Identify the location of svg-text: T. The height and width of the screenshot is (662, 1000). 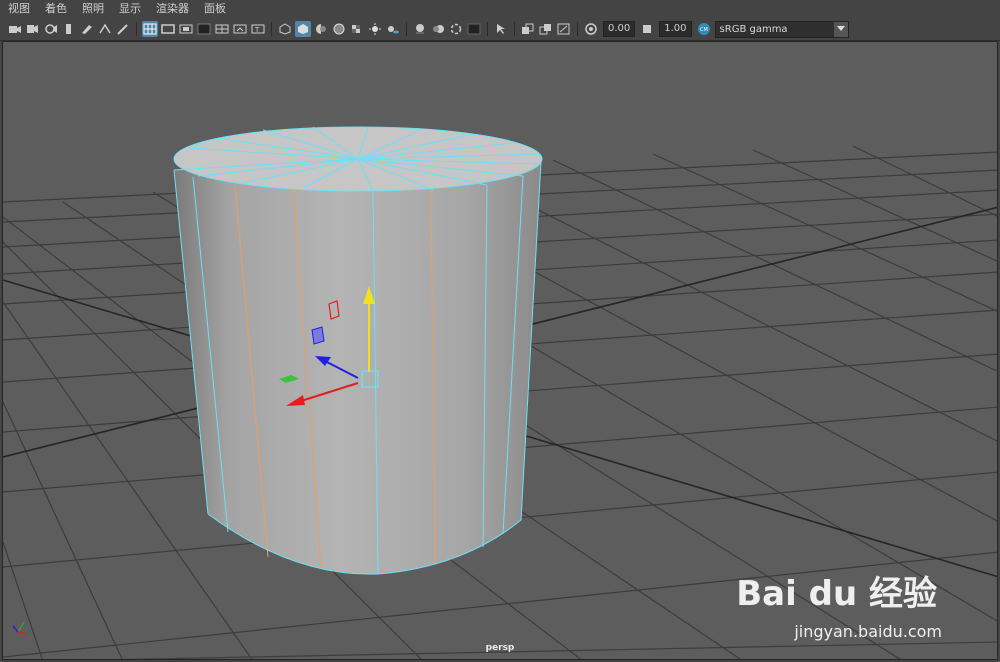
(257, 30).